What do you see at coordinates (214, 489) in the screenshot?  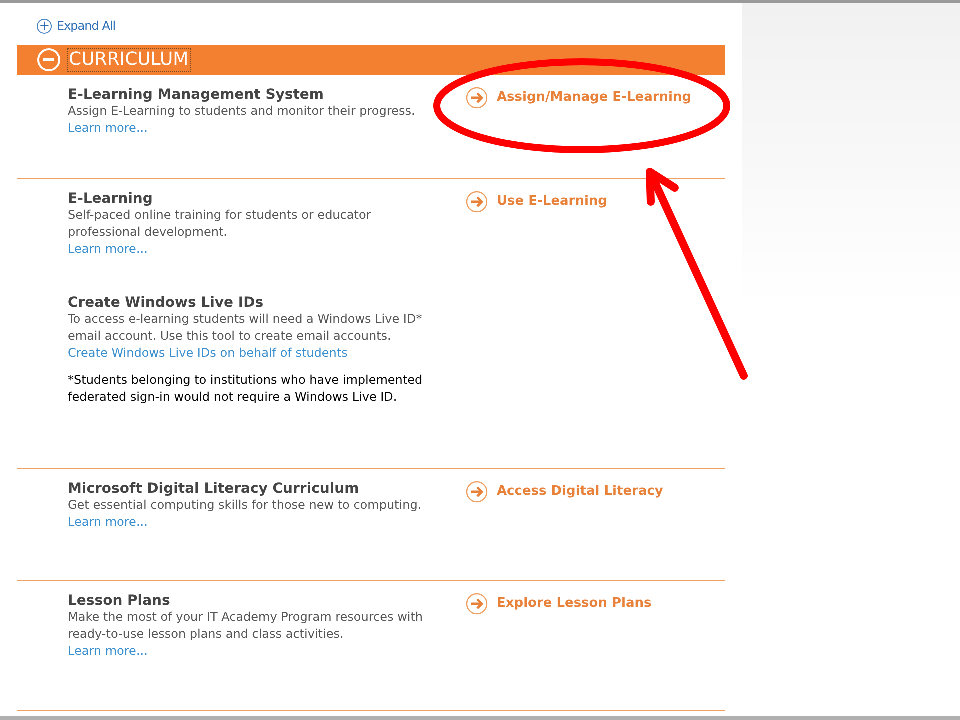 I see `item-title: Microsoft Digital Literacy Curriculum` at bounding box center [214, 489].